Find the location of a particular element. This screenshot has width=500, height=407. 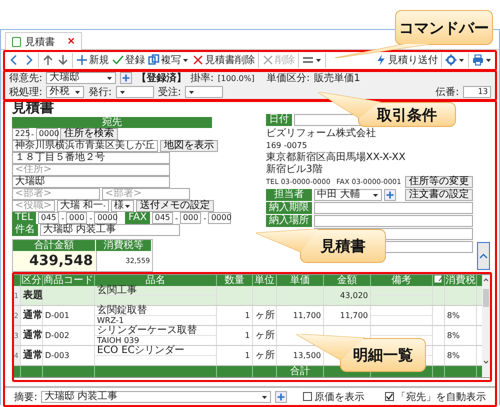

field-label: 摘要: is located at coordinates (26, 397).